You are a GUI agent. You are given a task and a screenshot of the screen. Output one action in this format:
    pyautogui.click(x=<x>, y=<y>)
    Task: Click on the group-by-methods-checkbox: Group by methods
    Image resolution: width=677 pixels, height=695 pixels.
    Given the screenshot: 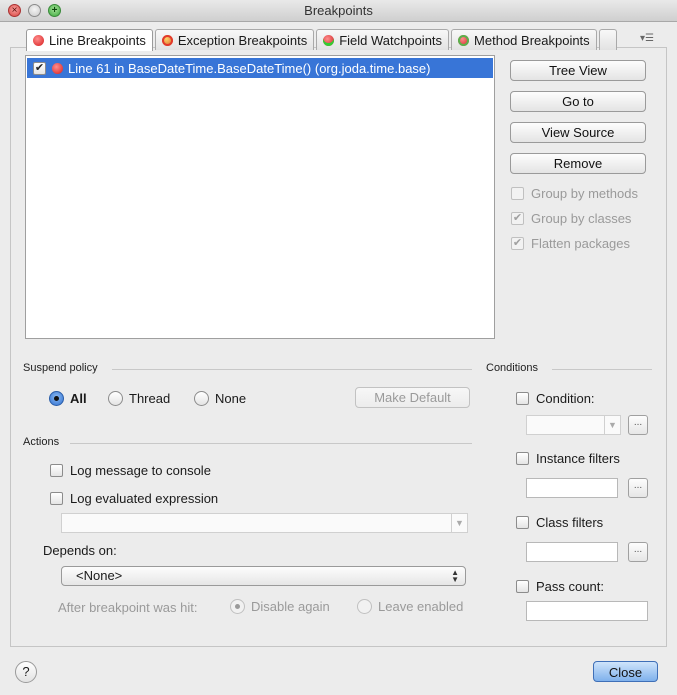 What is the action you would take?
    pyautogui.click(x=574, y=193)
    